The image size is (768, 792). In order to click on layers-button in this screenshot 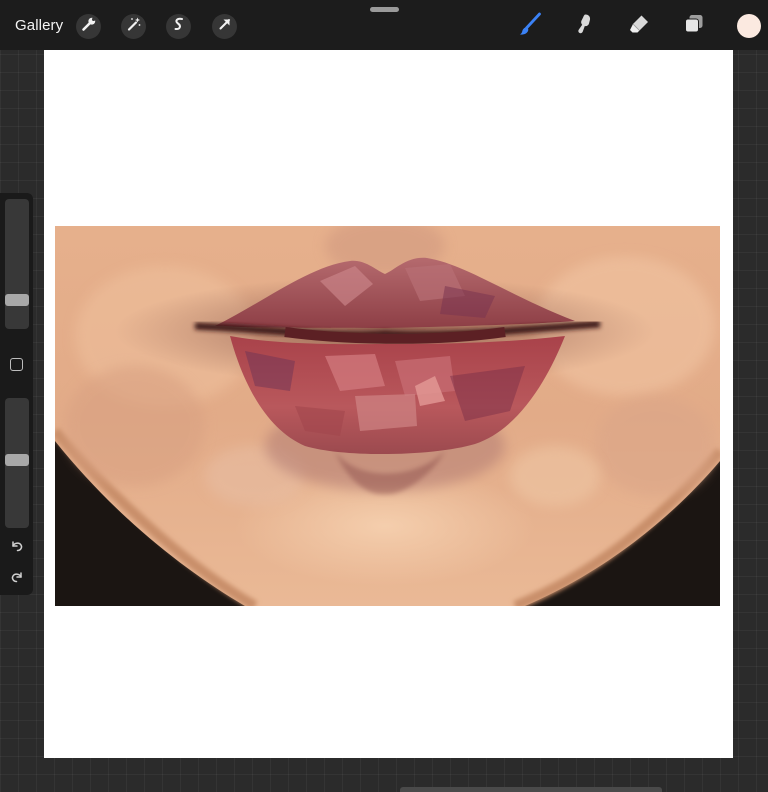, I will do `click(694, 26)`.